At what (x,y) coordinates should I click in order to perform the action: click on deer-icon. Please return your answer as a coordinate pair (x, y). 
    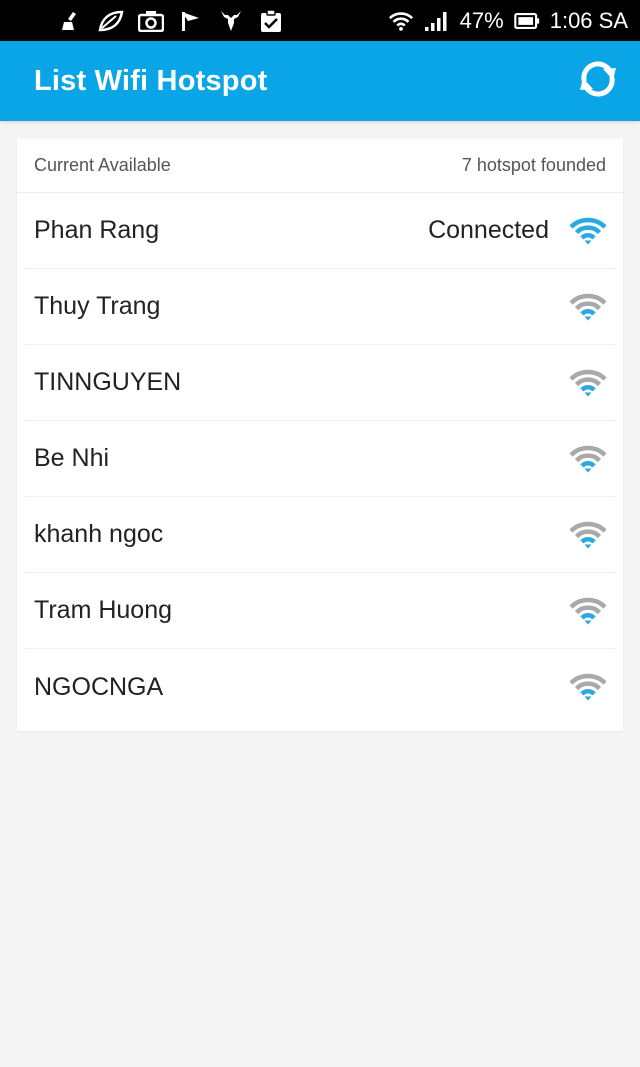
    Looking at the image, I should click on (231, 21).